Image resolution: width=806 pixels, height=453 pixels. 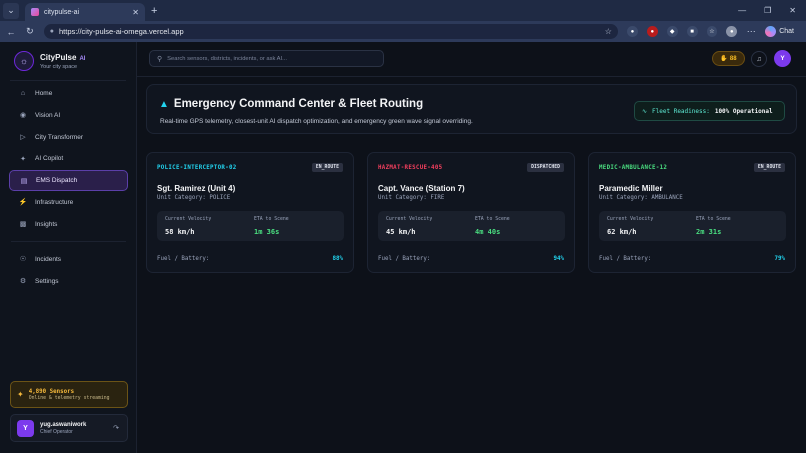 What do you see at coordinates (558, 259) in the screenshot?
I see `fuel-value: 94%` at bounding box center [558, 259].